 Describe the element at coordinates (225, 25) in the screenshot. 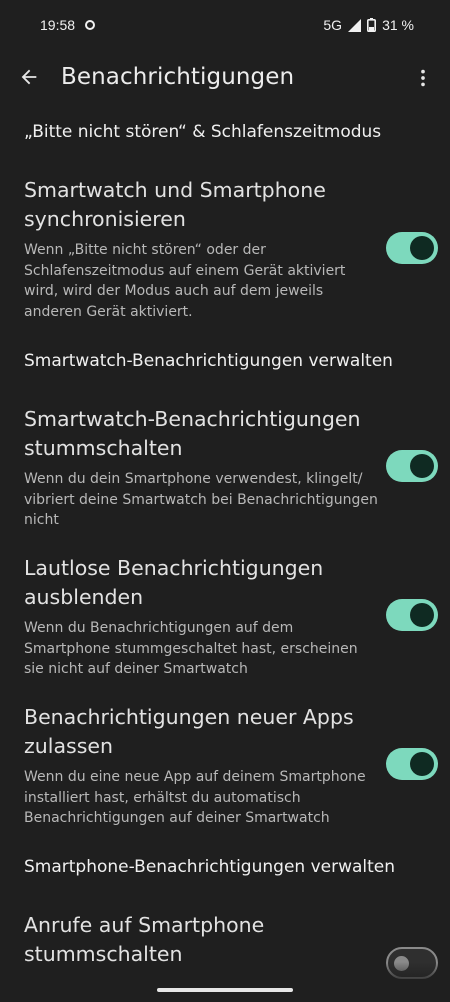

I see `status-bar: 19:58 5G 31 %` at that location.